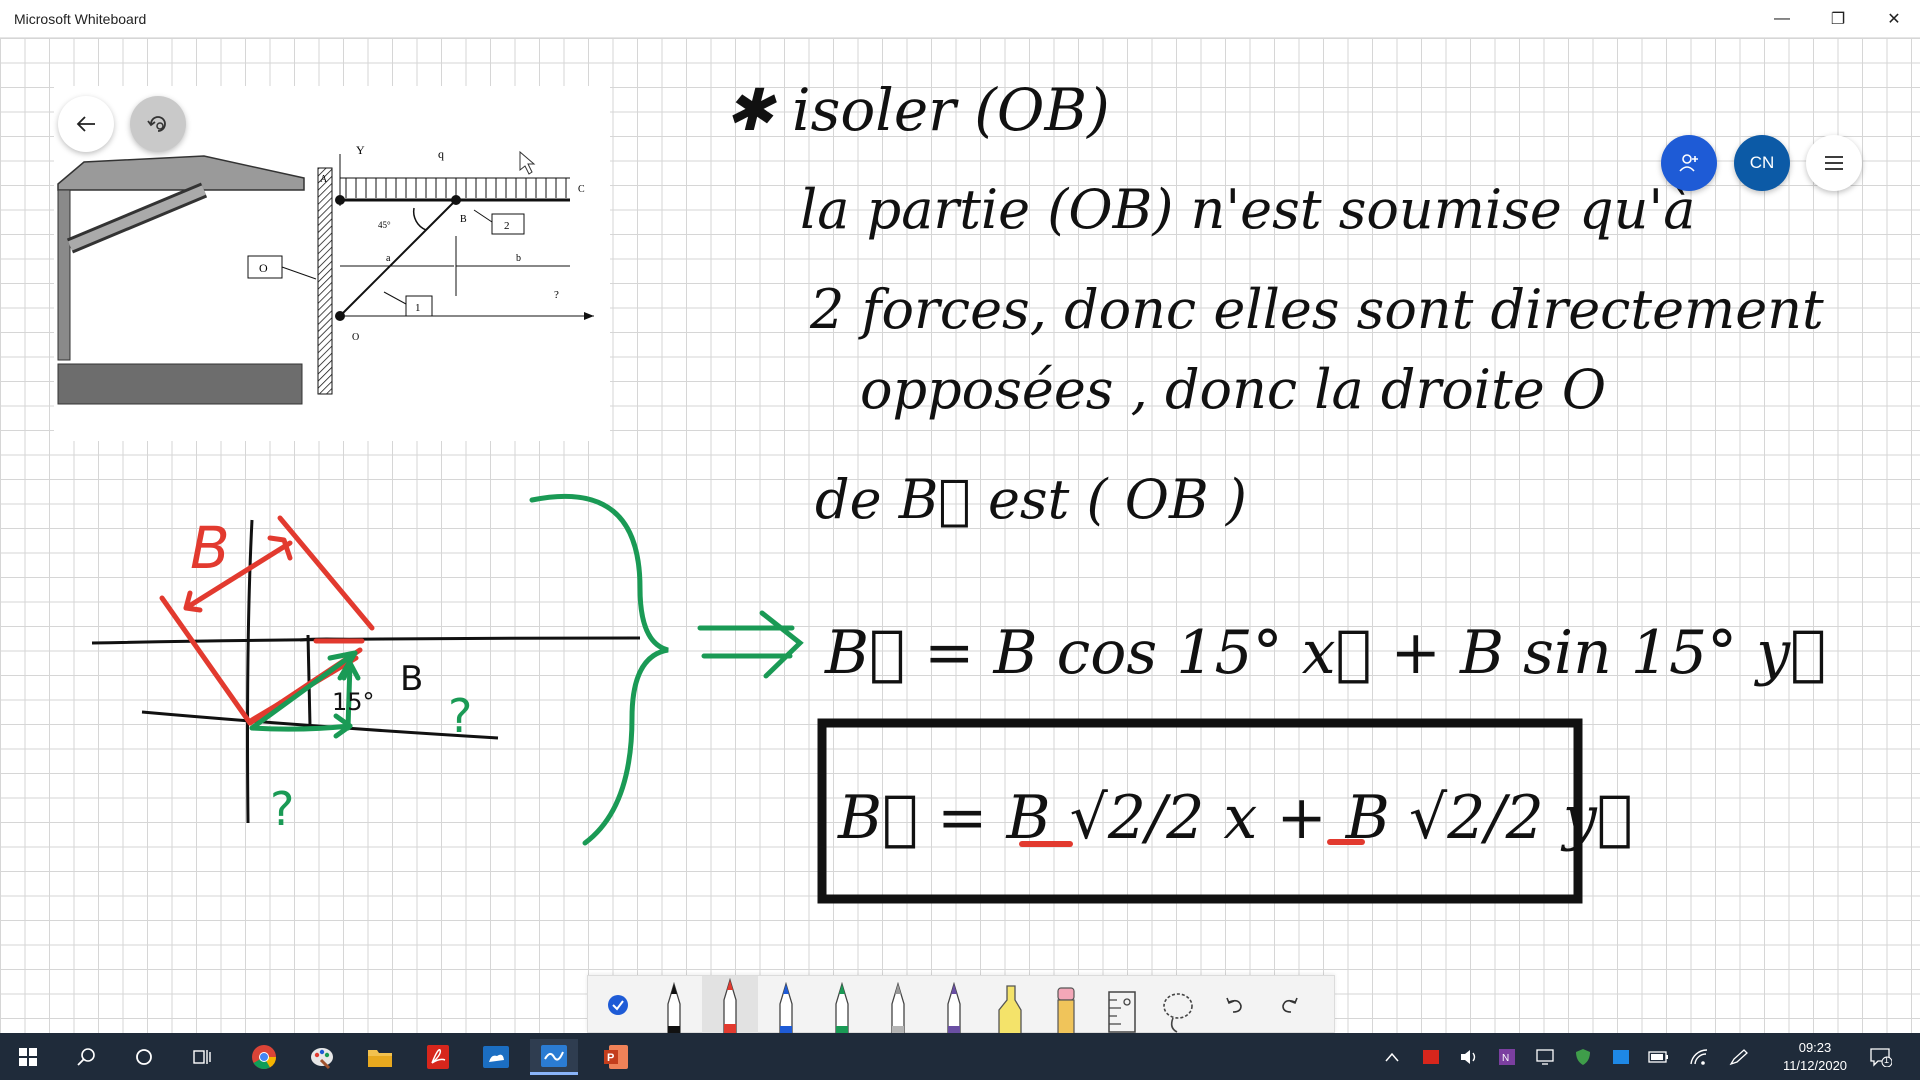 This screenshot has height=1080, width=1920. I want to click on add-person-icon, so click(1688, 163).